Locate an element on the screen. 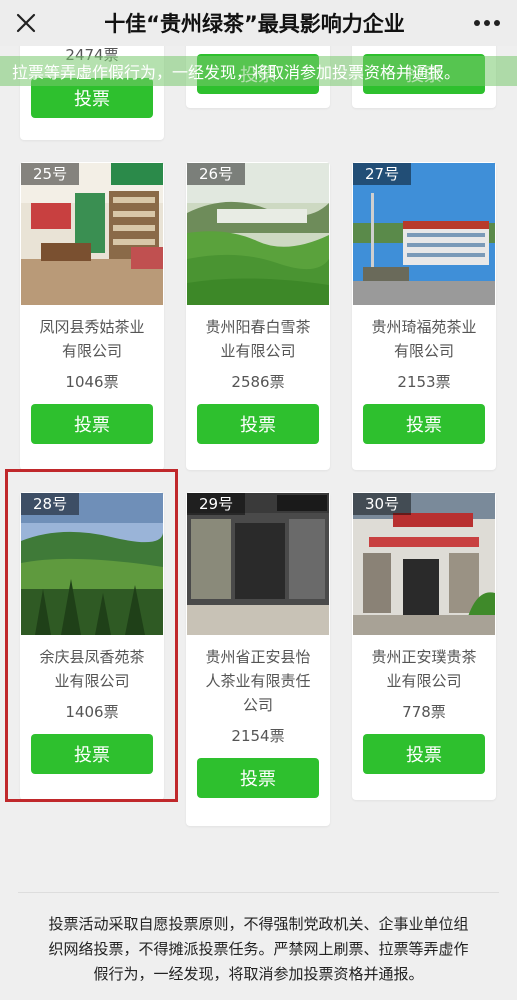  candidate-number: 30号 is located at coordinates (382, 504).